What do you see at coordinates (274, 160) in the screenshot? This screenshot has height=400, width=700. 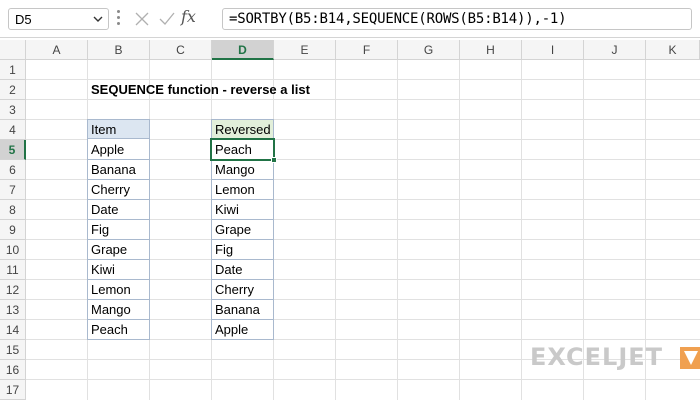 I see `fill-handle` at bounding box center [274, 160].